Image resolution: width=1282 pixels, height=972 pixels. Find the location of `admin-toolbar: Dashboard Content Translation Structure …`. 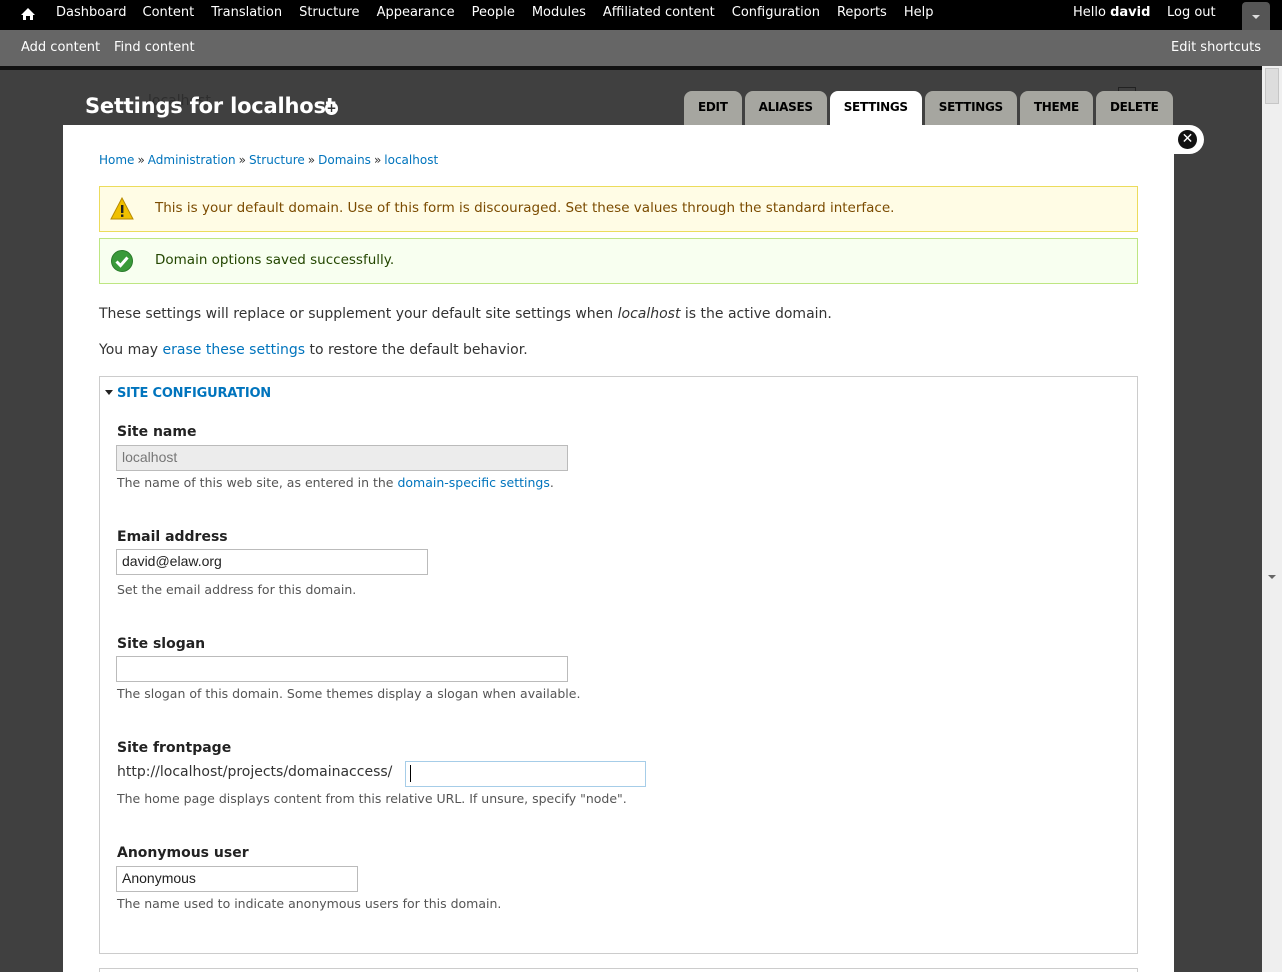

admin-toolbar: Dashboard Content Translation Structure … is located at coordinates (641, 15).